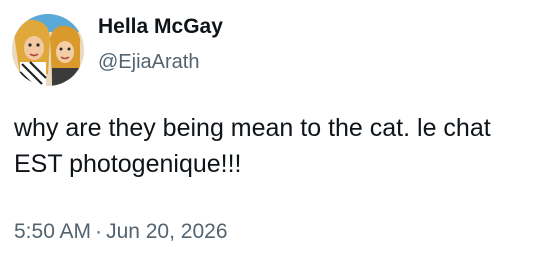  What do you see at coordinates (148, 62) in the screenshot?
I see `user-handle: @EjiaArath` at bounding box center [148, 62].